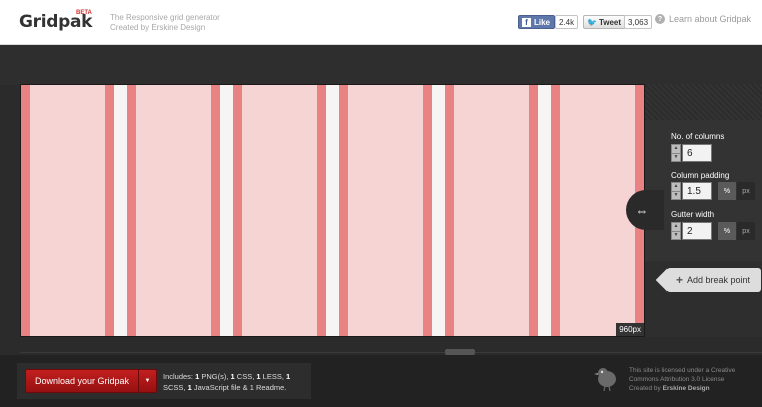 The height and width of the screenshot is (407, 762). I want to click on license-author: Erskine Design, so click(686, 388).